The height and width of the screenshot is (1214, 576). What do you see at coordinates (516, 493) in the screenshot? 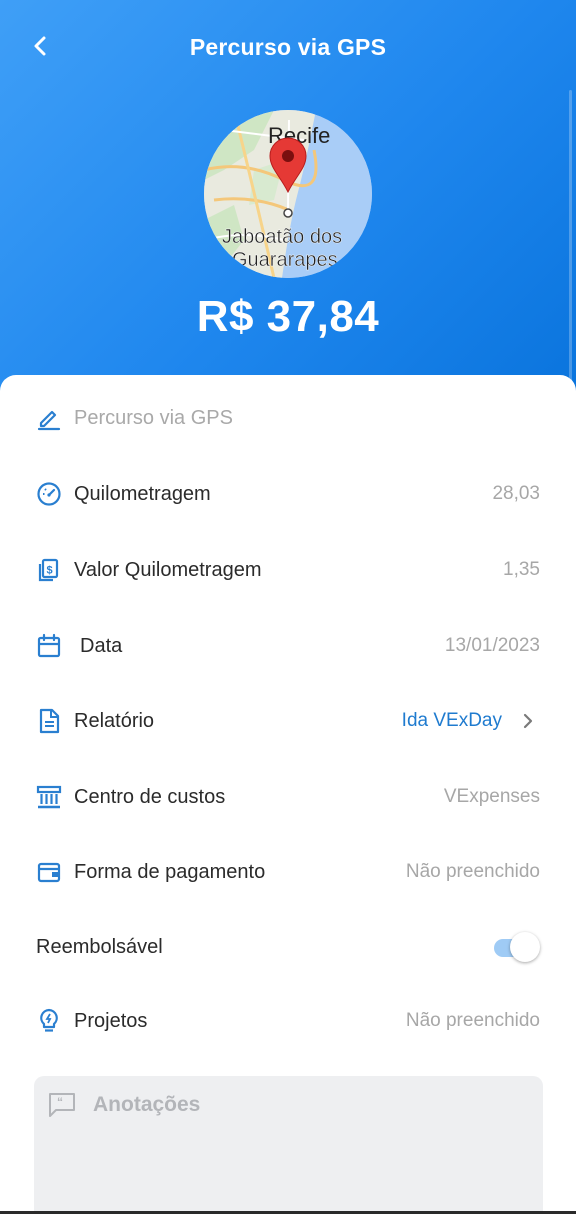
I see `mileage-value: 28,03` at bounding box center [516, 493].